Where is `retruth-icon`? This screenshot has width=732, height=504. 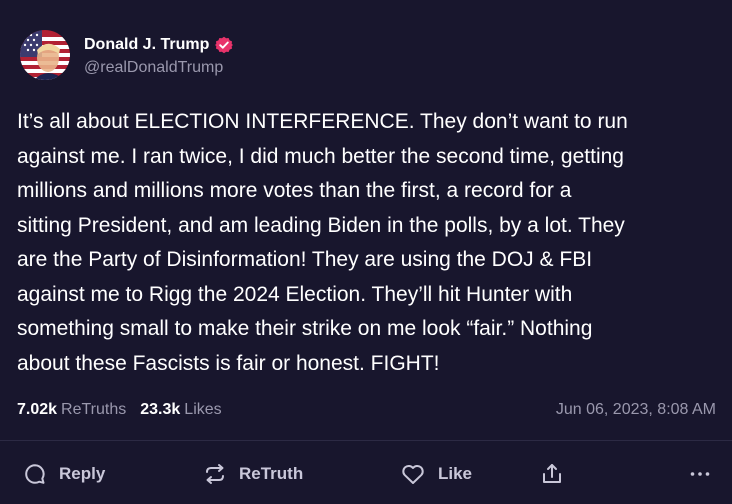
retruth-icon is located at coordinates (215, 474).